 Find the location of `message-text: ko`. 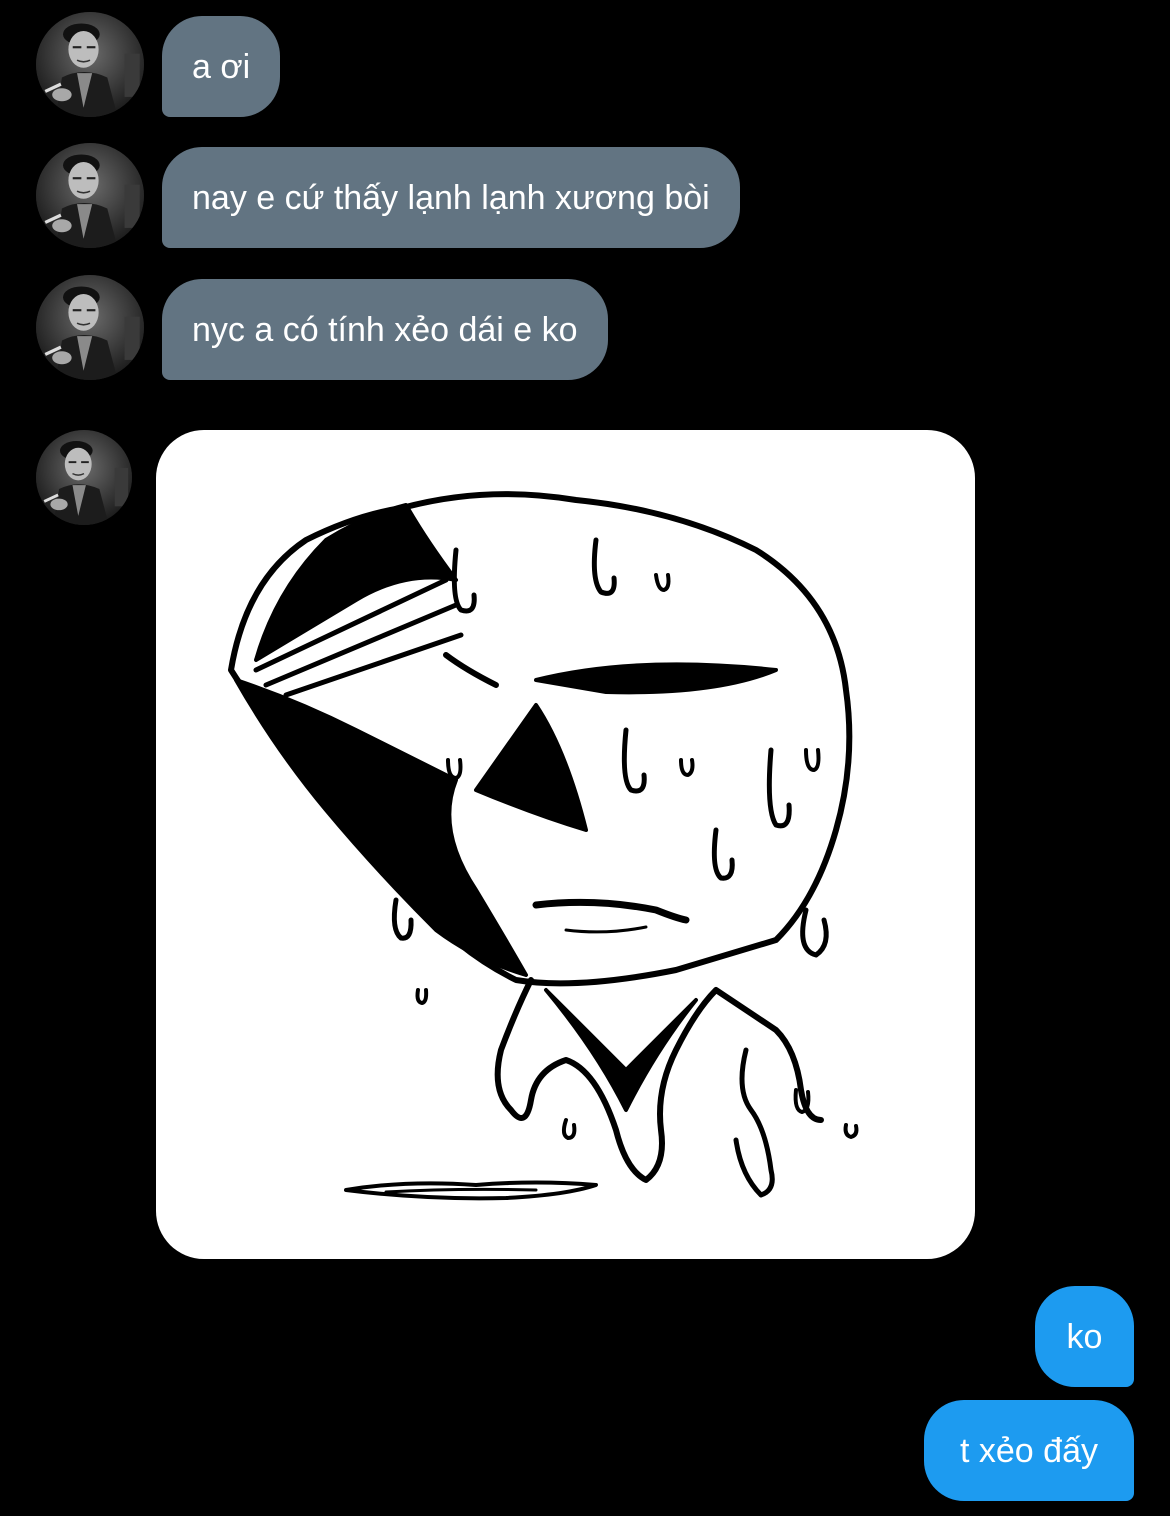

message-text: ko is located at coordinates (1084, 1336).